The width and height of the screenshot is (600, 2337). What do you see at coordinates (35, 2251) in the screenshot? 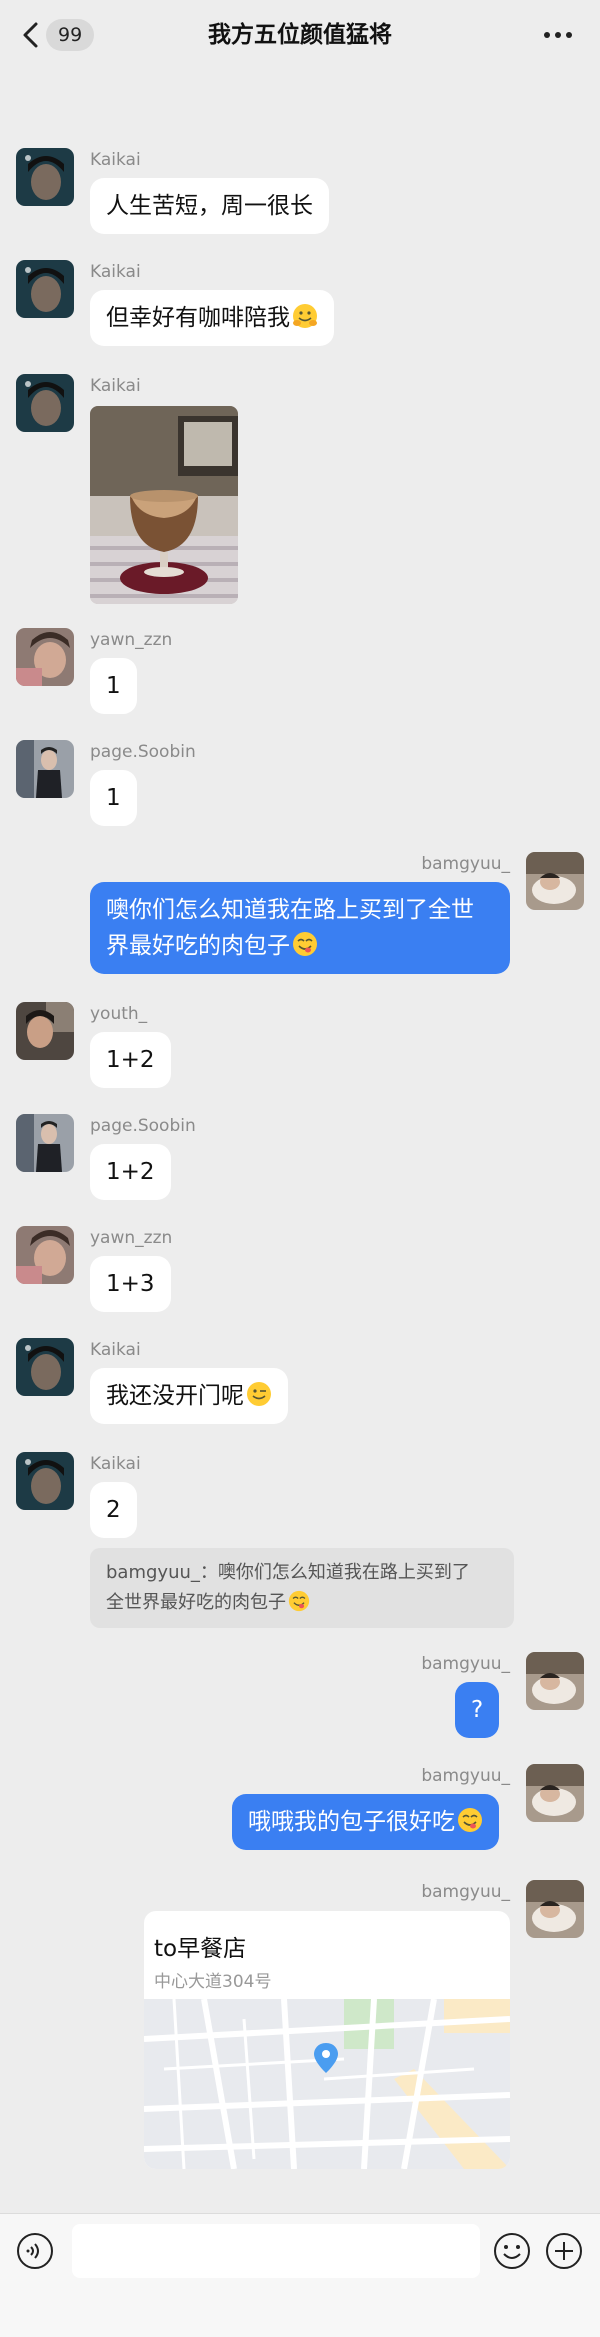
I see `voice-icon` at bounding box center [35, 2251].